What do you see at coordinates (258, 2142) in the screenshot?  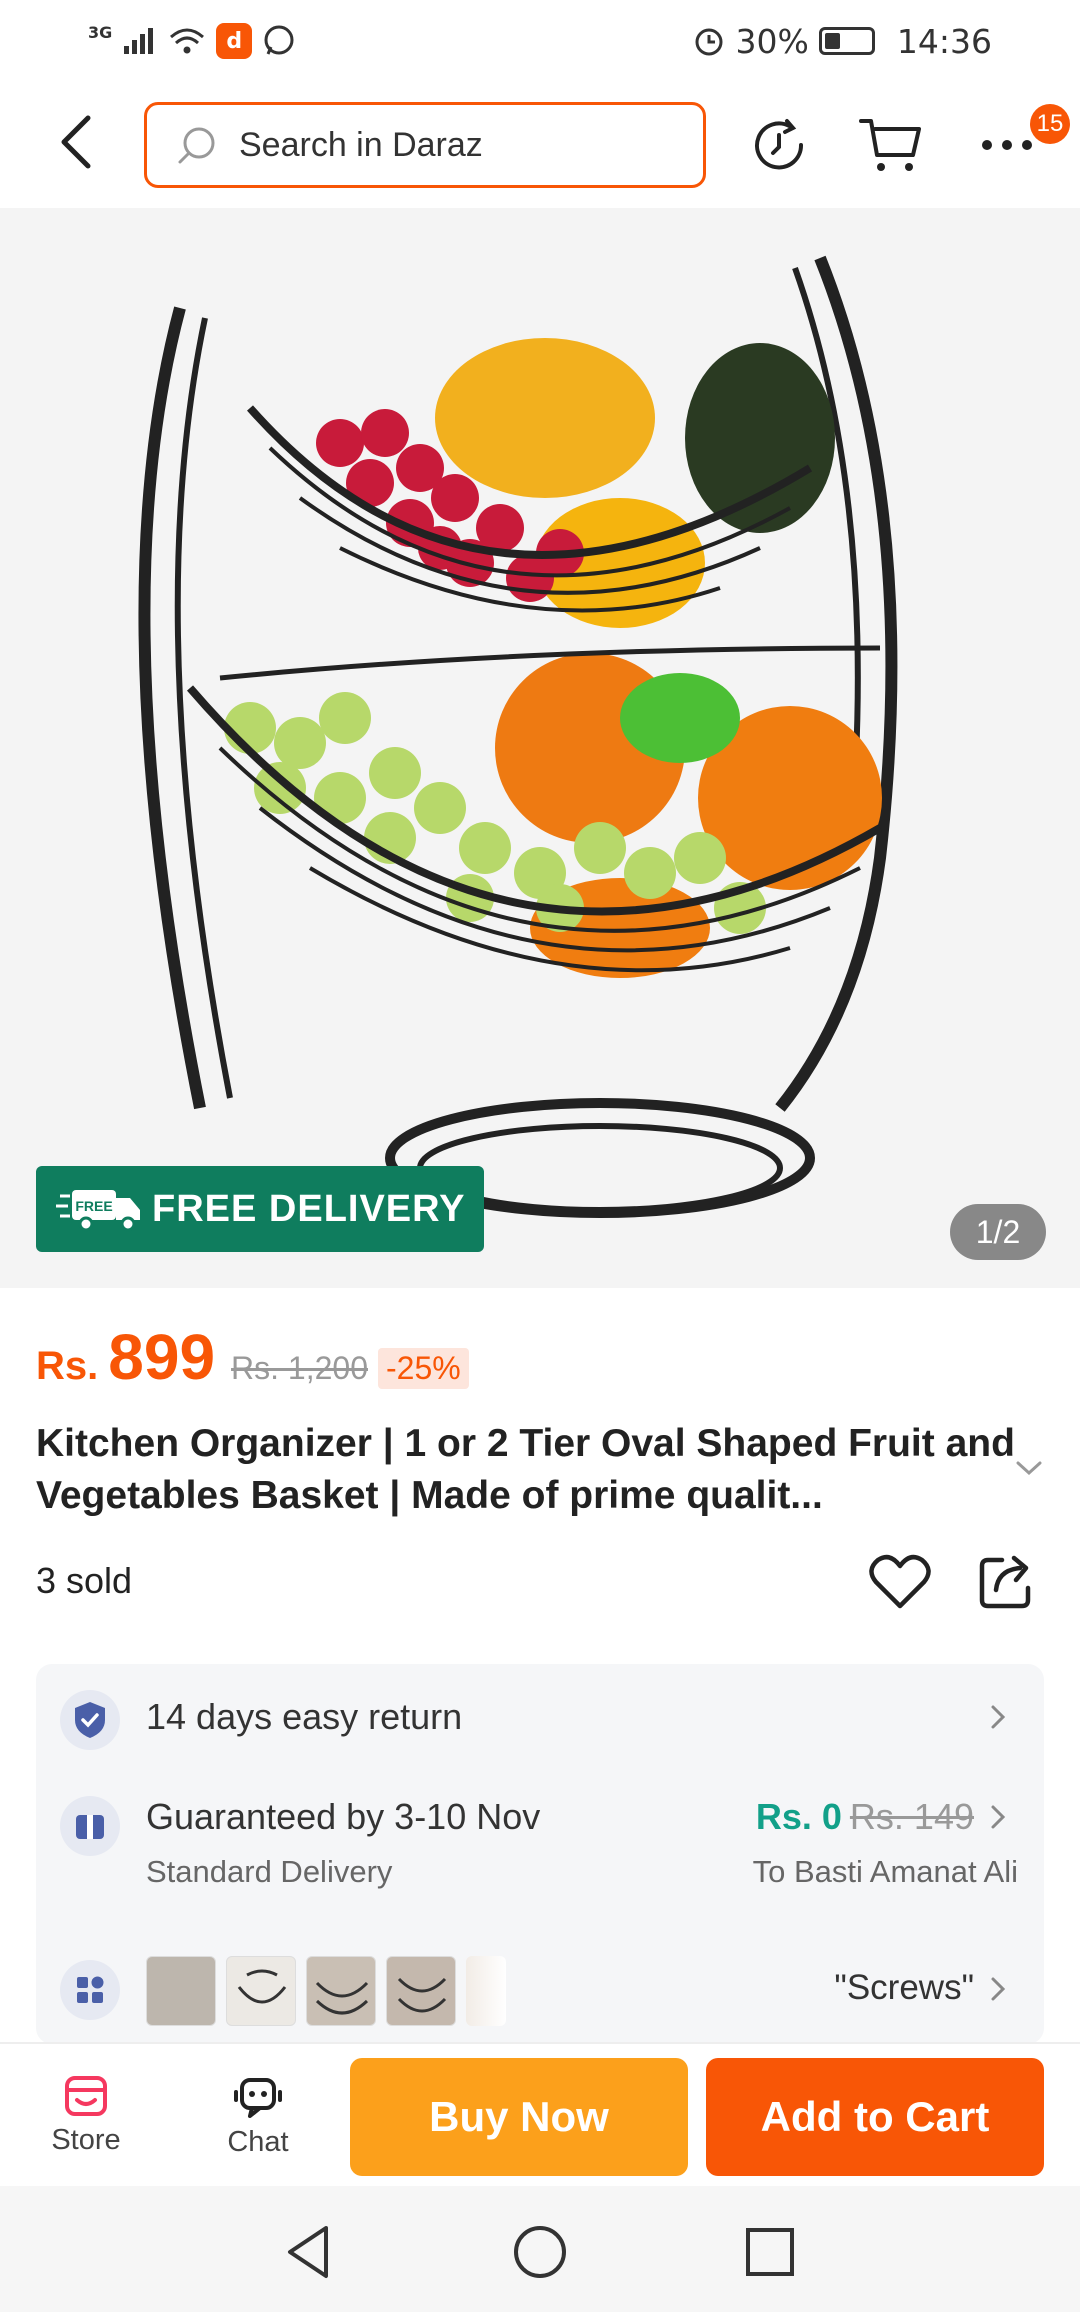 I see `chat-label: Chat` at bounding box center [258, 2142].